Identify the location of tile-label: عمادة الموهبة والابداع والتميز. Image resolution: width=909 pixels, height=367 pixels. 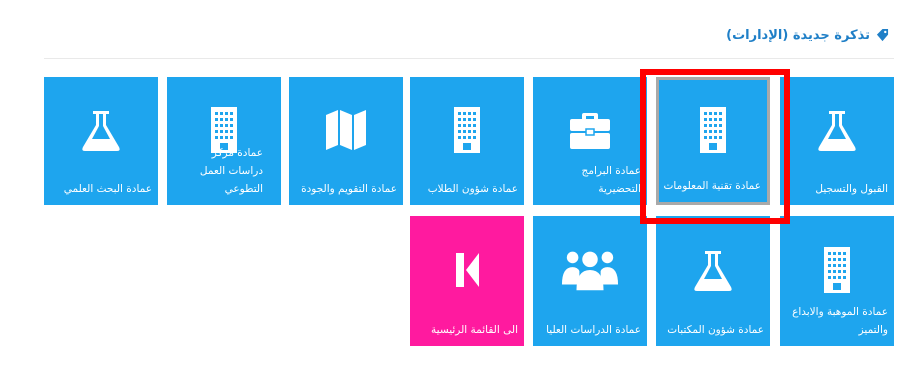
(840, 321).